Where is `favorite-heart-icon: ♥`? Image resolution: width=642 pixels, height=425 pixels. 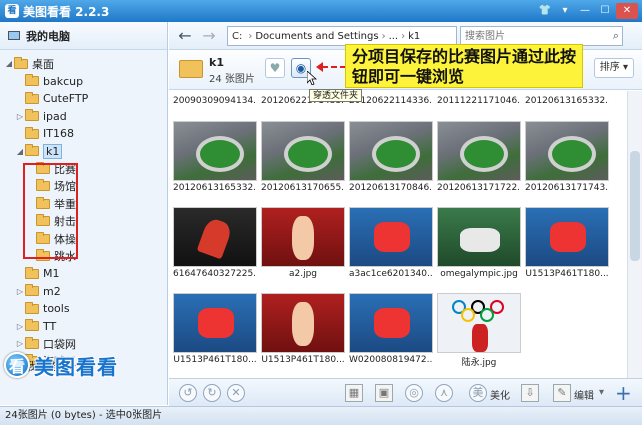
favorite-heart-icon: ♥ is located at coordinates (275, 68).